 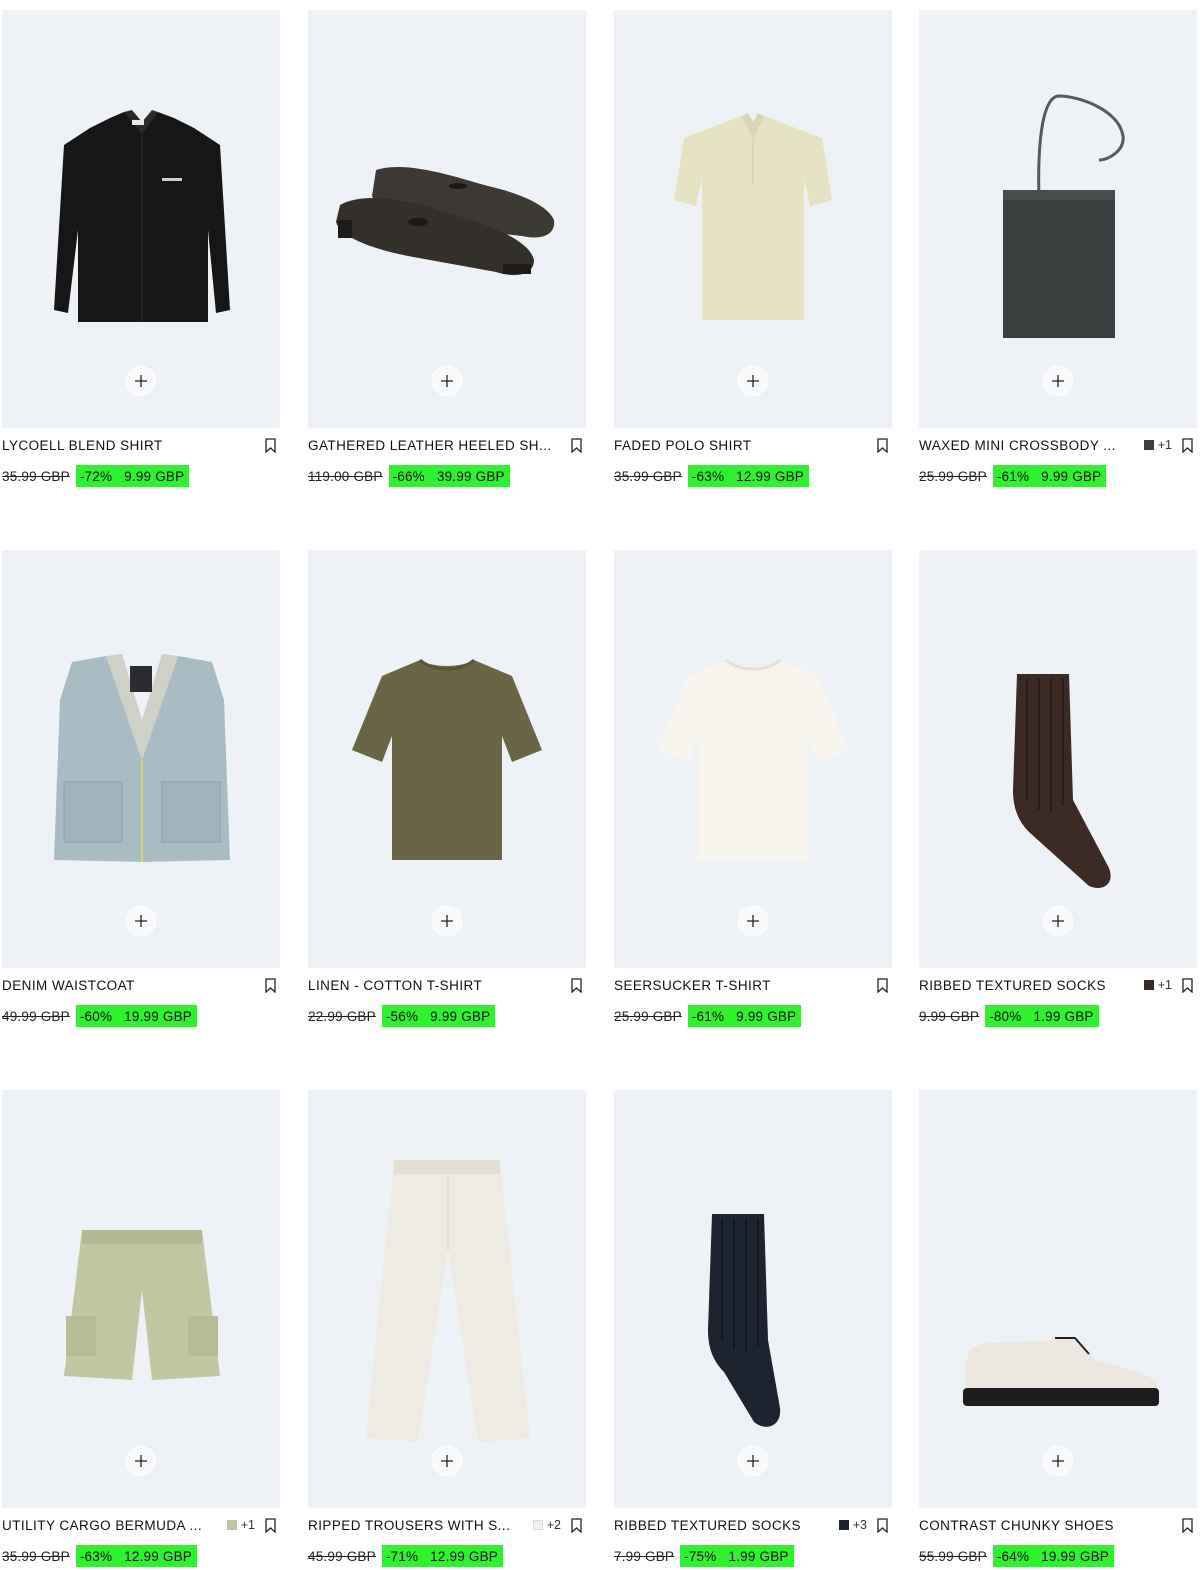 I want to click on product-name-row: LINEN - COTTON T-SHIRT, so click(x=447, y=985).